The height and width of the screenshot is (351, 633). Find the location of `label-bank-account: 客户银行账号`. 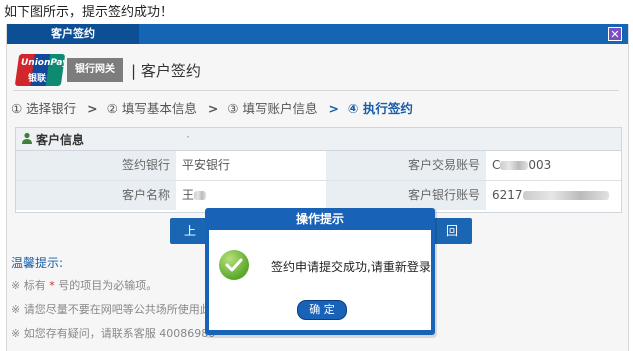

label-bank-account: 客户银行账号 is located at coordinates (406, 195).